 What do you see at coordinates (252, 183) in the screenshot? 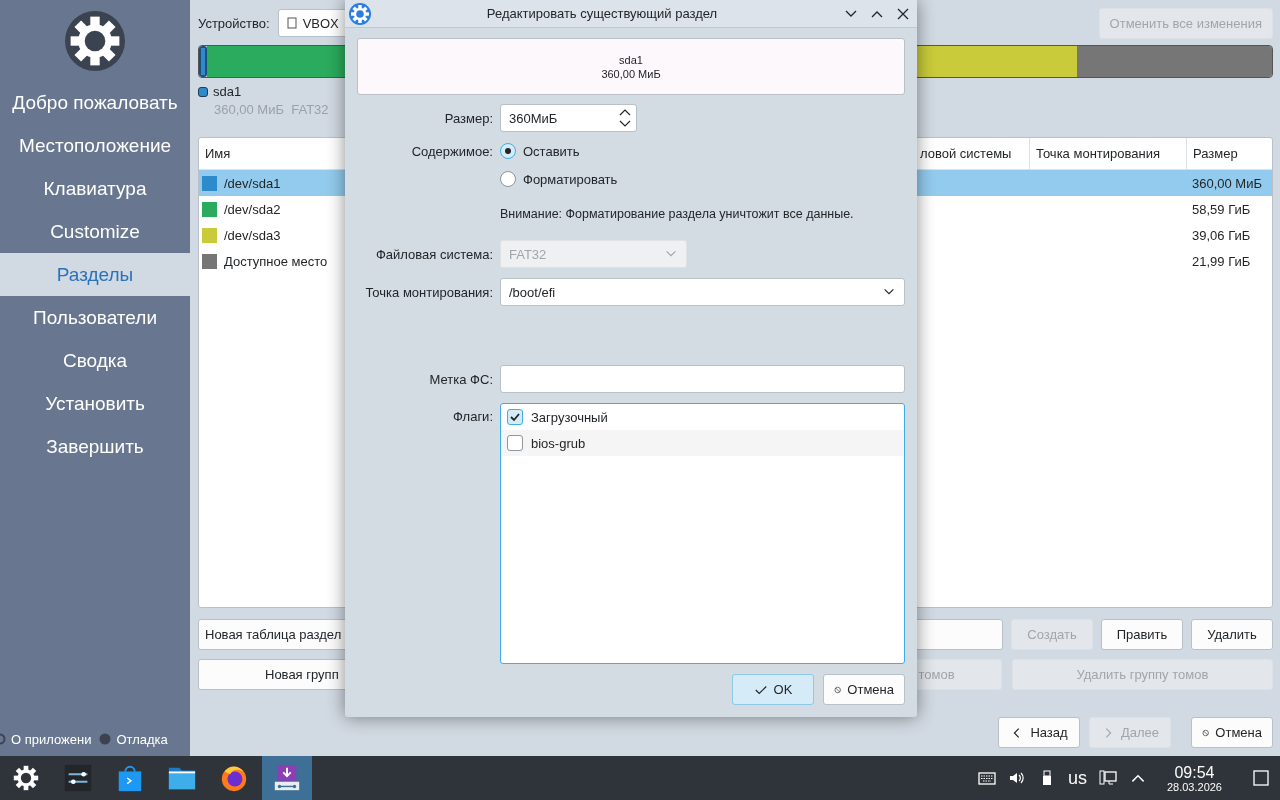
I see `table-cell: /dev/sda1` at bounding box center [252, 183].